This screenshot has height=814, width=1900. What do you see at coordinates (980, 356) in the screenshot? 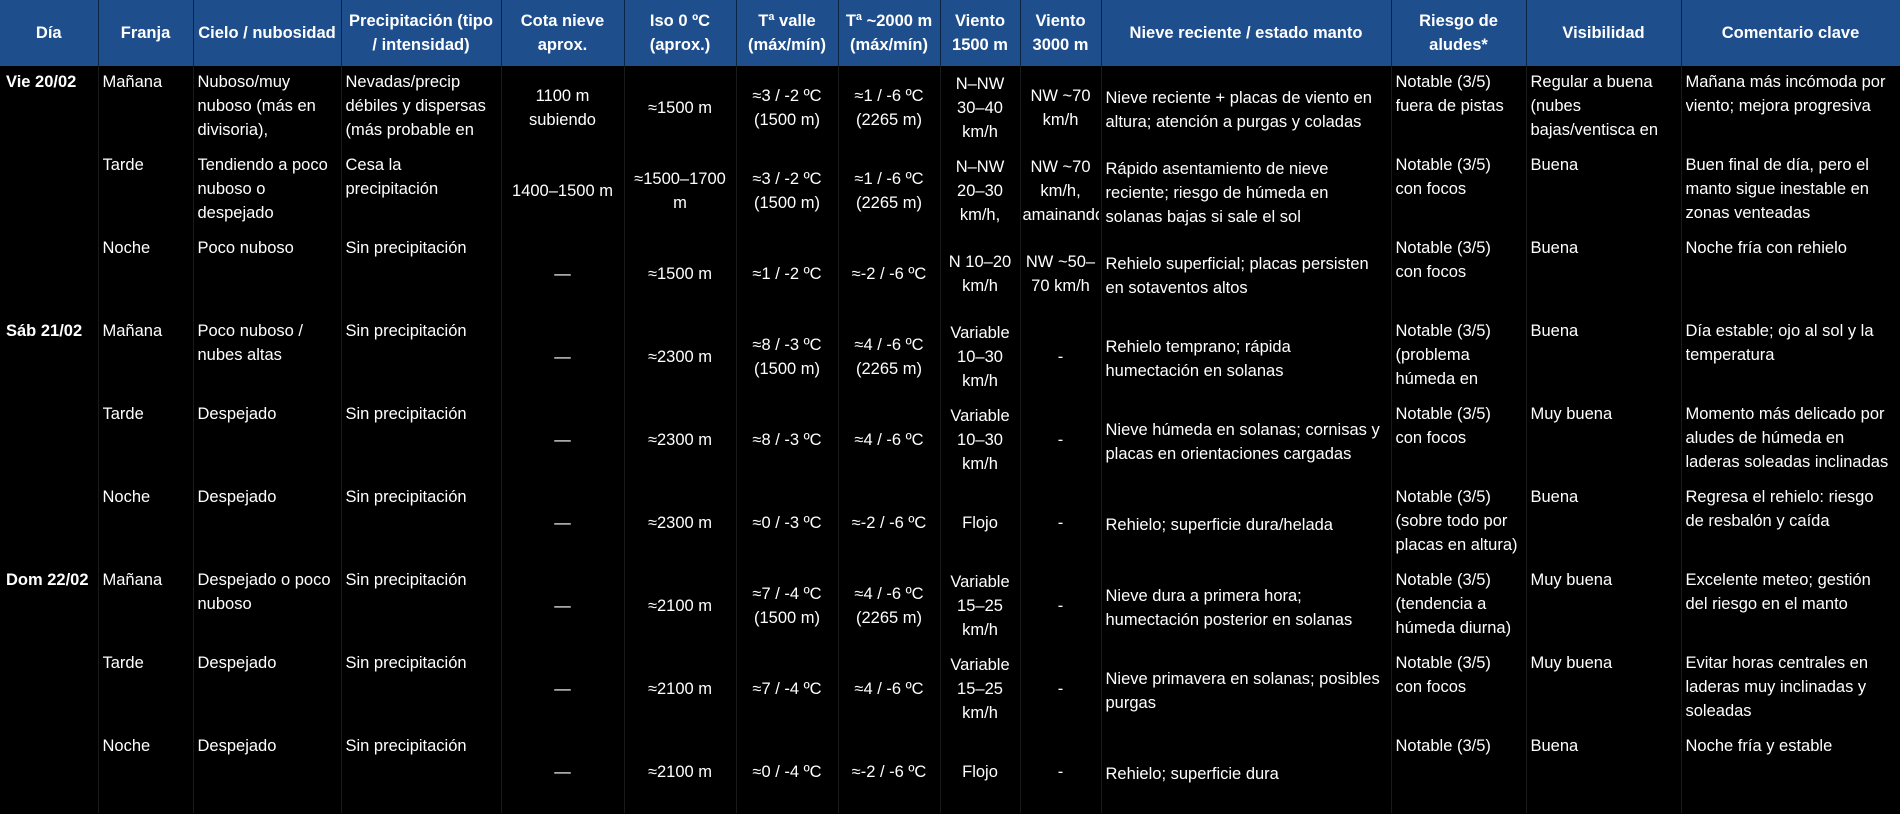
I see `cell-viento-1500: Variable 10–30 km/h` at bounding box center [980, 356].